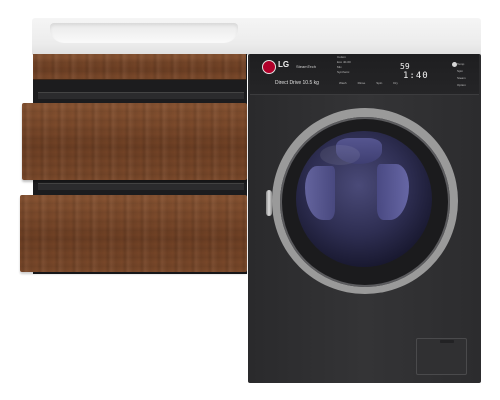 This screenshot has width=500, height=400. What do you see at coordinates (461, 85) in the screenshot?
I see `option-more-button: Option` at bounding box center [461, 85].